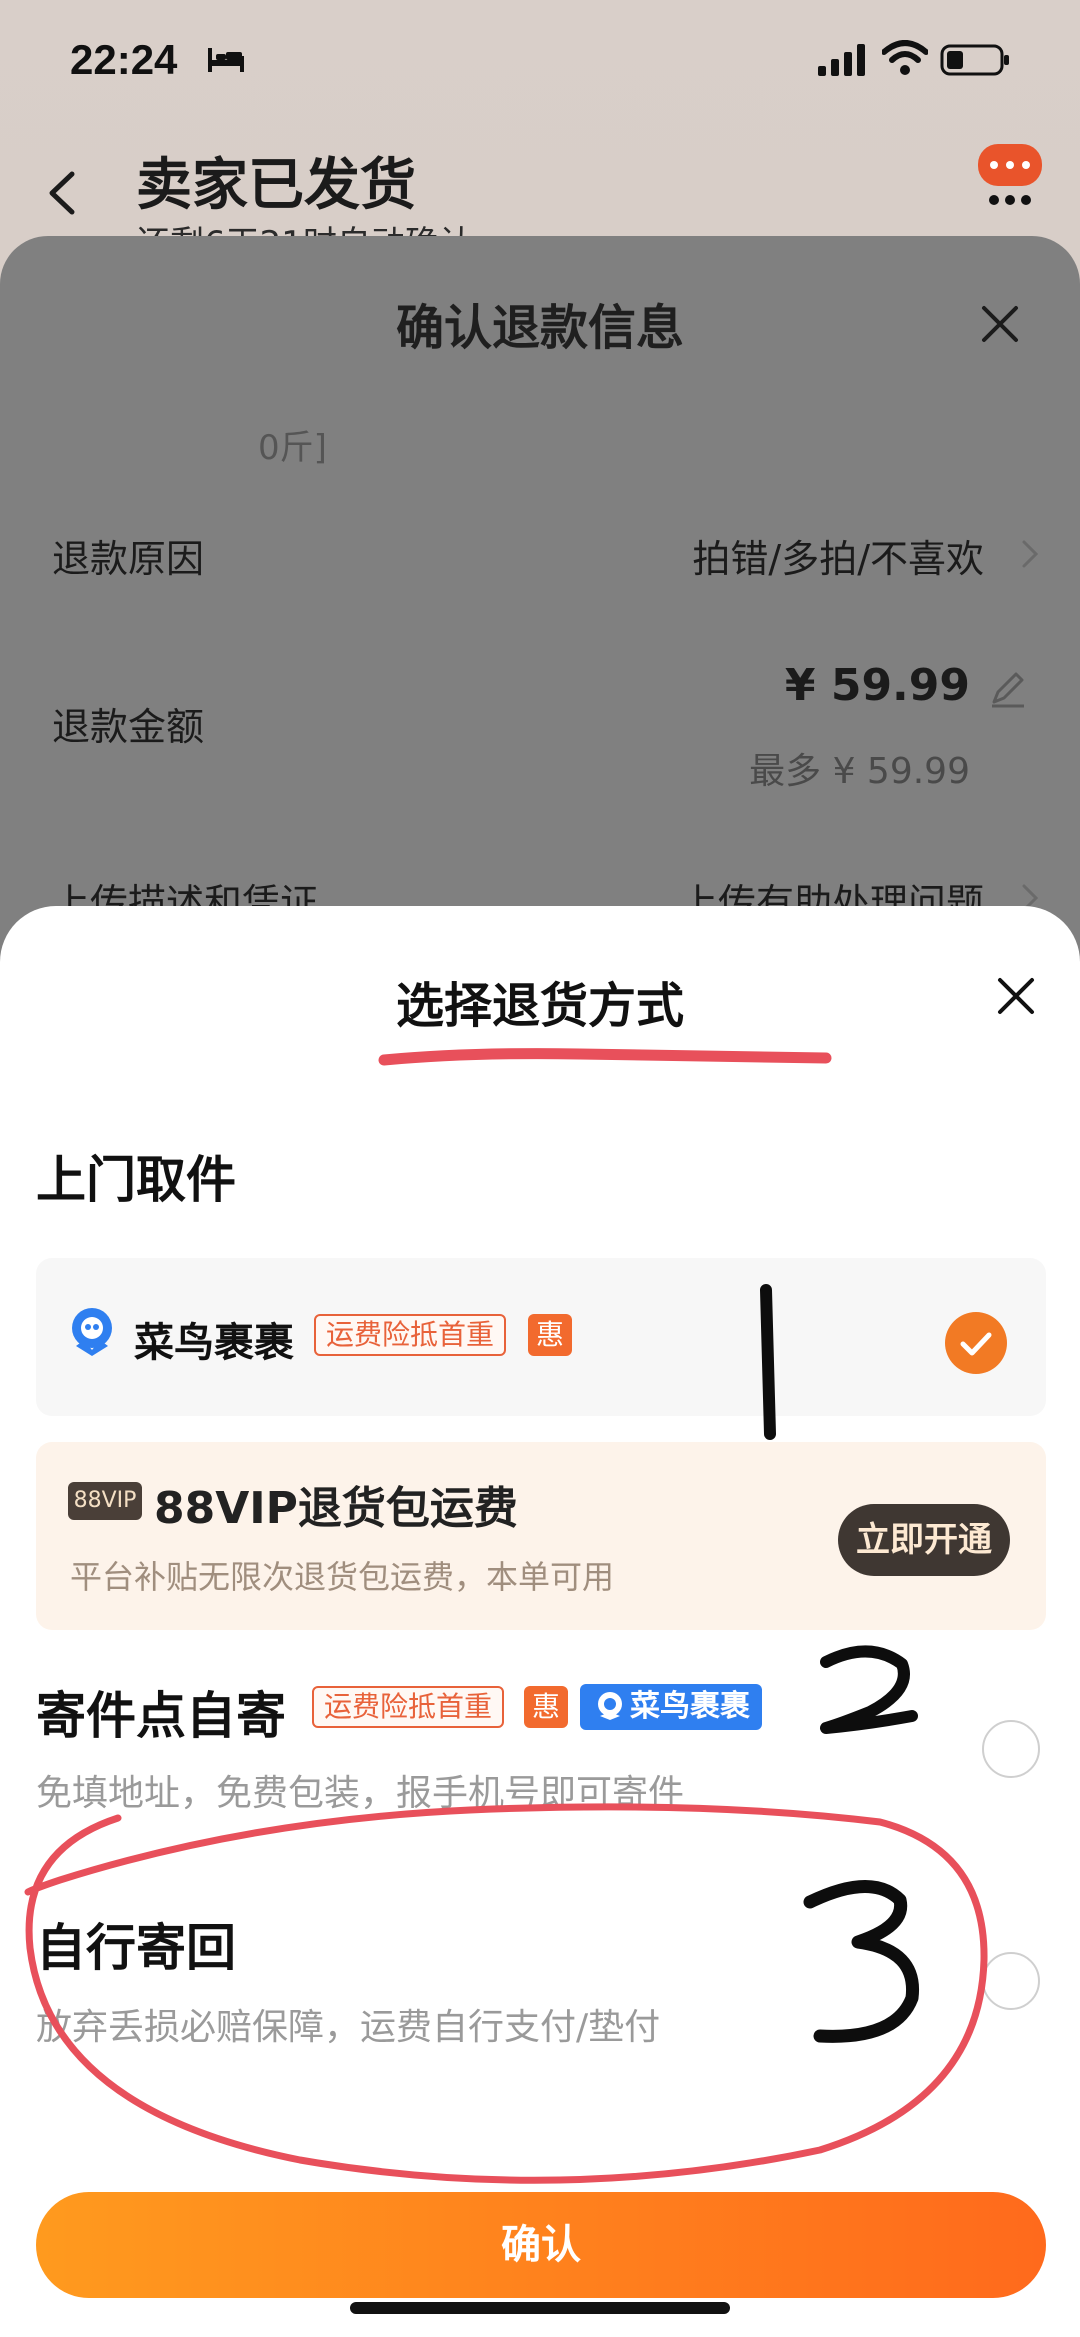 This screenshot has width=1080, height=2337. I want to click on self-ship-radio, so click(1011, 1981).